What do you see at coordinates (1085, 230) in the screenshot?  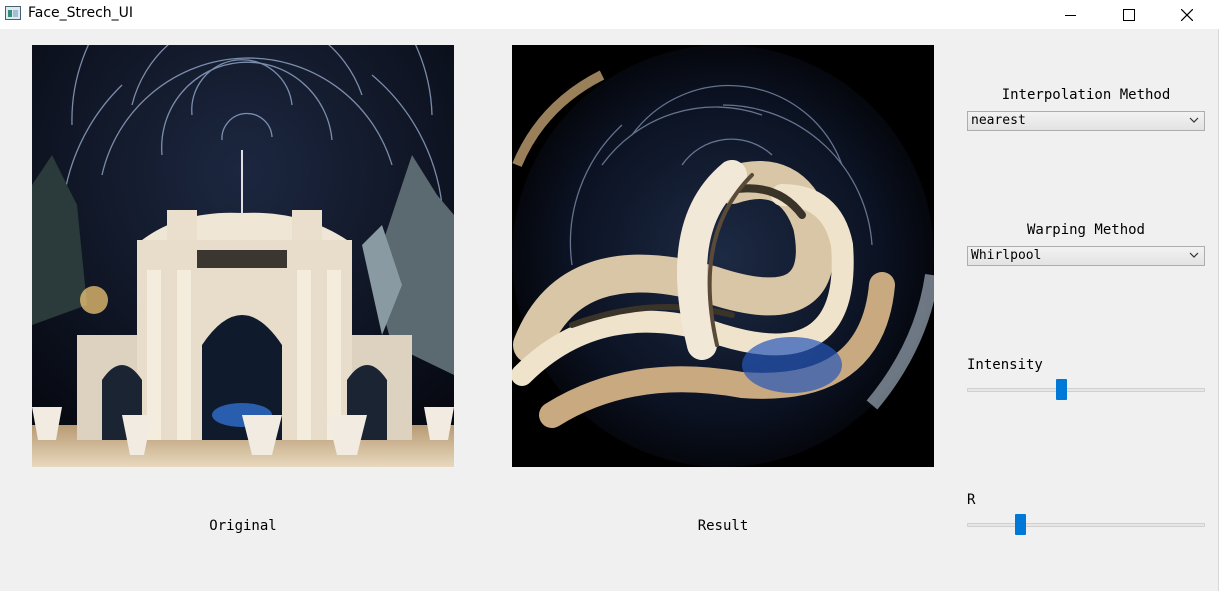 I see `warping-method-label: Warping Method` at bounding box center [1085, 230].